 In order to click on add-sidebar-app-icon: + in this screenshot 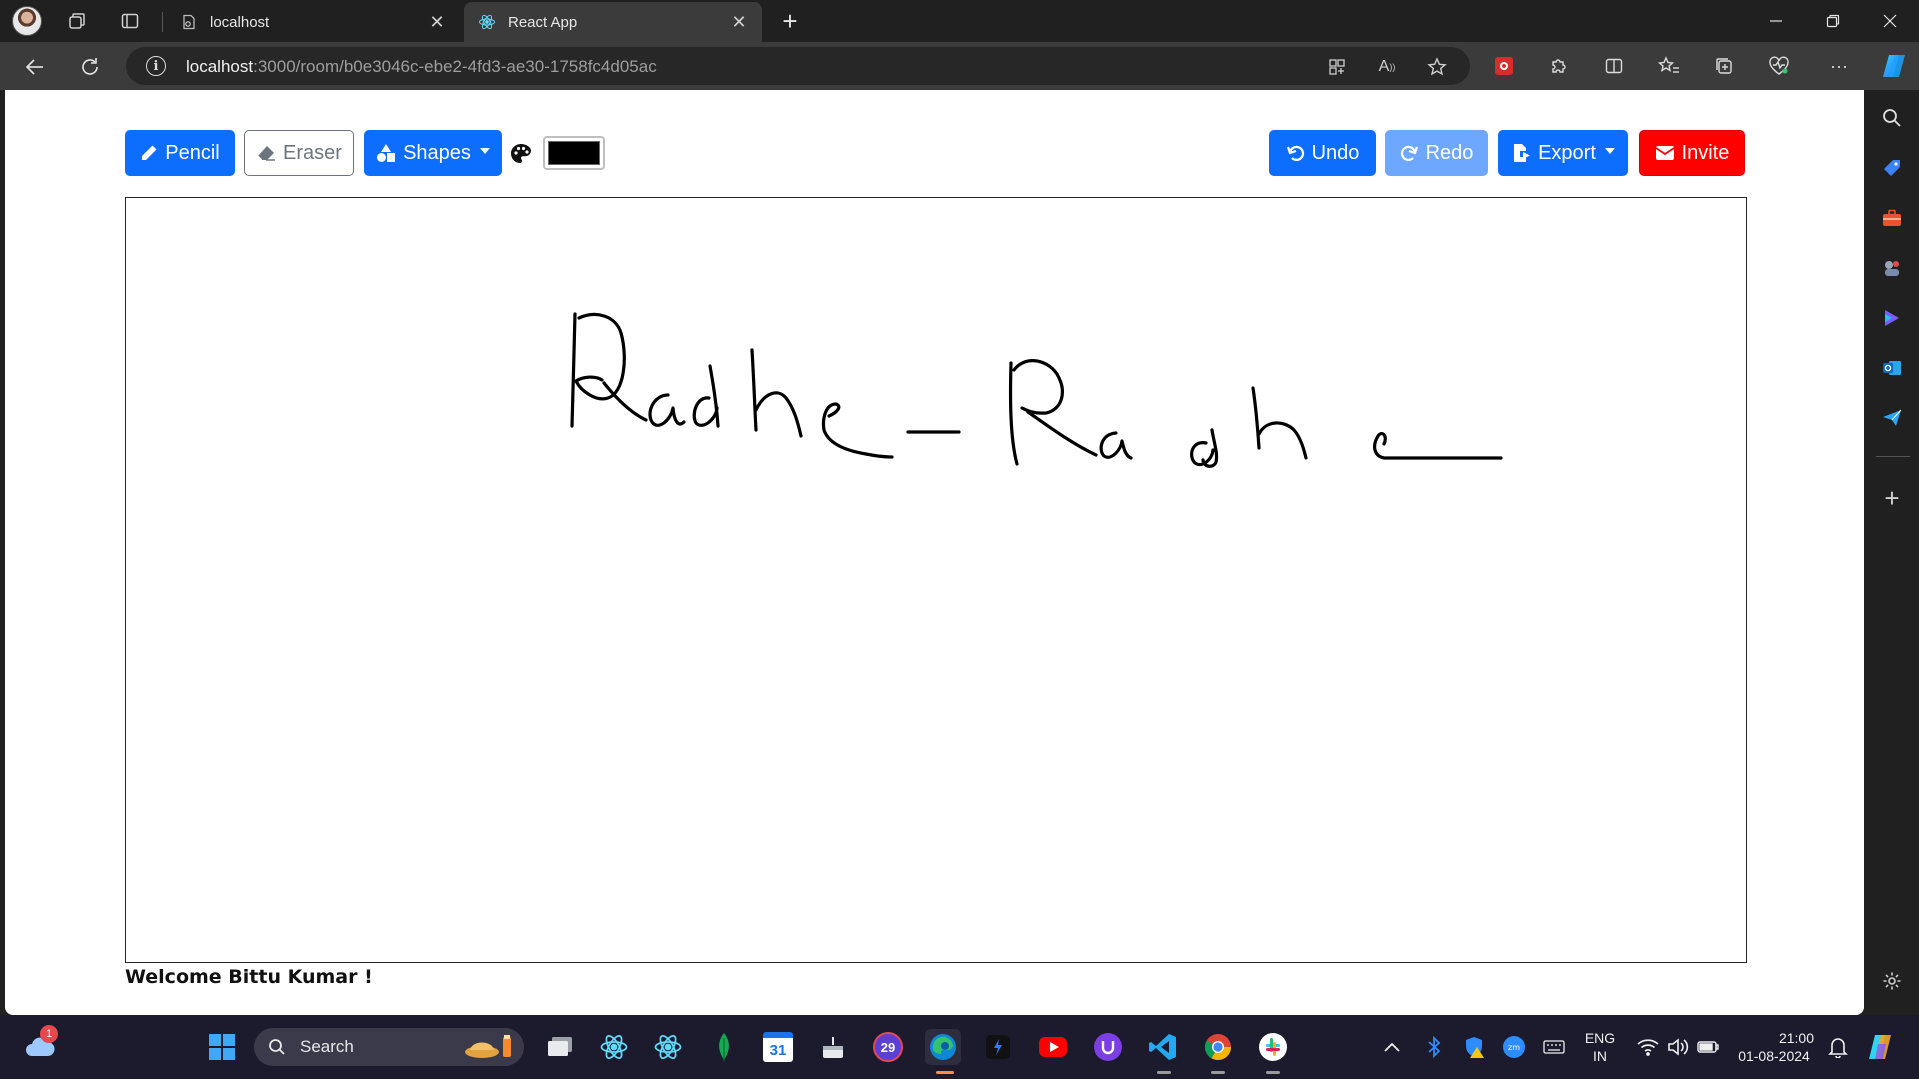, I will do `click(1892, 498)`.